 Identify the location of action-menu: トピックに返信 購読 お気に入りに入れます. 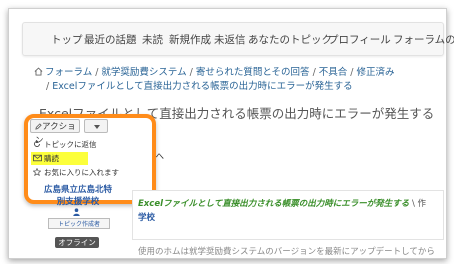
(85, 159).